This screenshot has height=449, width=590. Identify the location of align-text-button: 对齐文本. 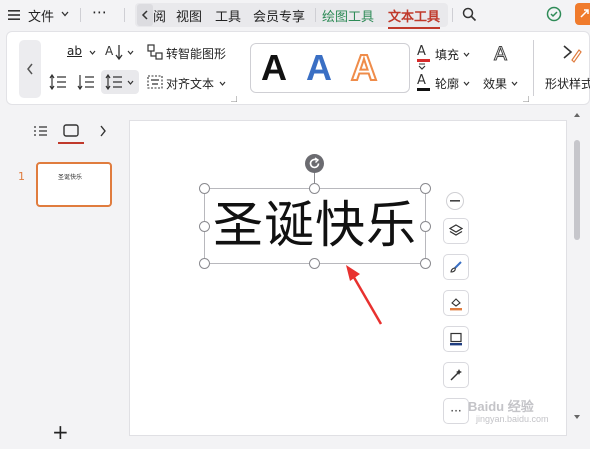
(193, 83).